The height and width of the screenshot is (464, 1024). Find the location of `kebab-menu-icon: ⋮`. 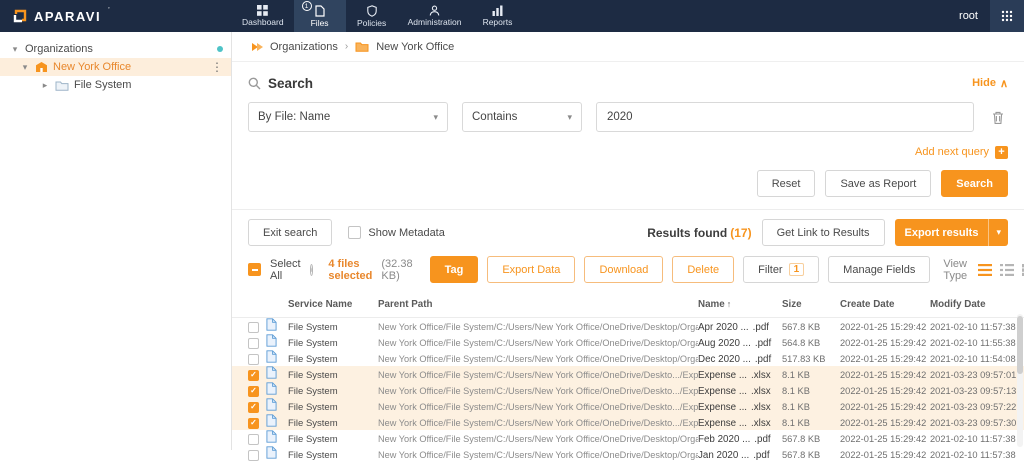

kebab-menu-icon: ⋮ is located at coordinates (217, 67).